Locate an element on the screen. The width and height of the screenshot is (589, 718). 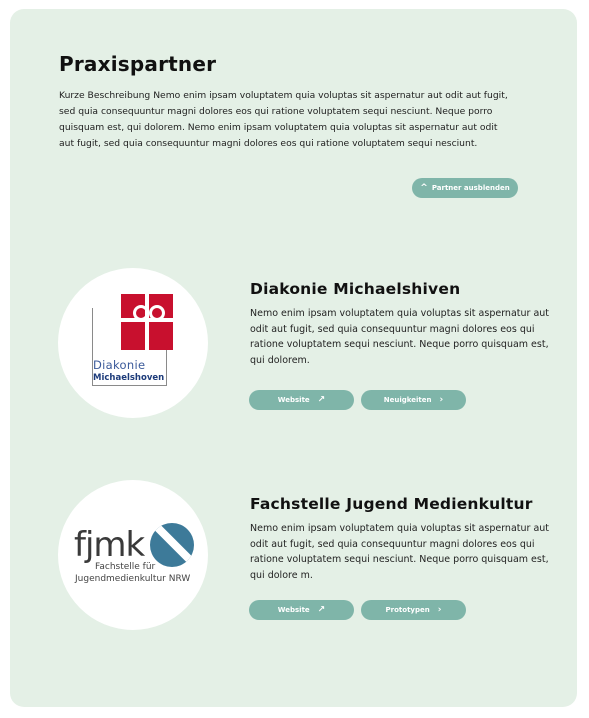
fjmk-logo-subtext: Jugendmedienkultur NRW is located at coordinates (133, 579).